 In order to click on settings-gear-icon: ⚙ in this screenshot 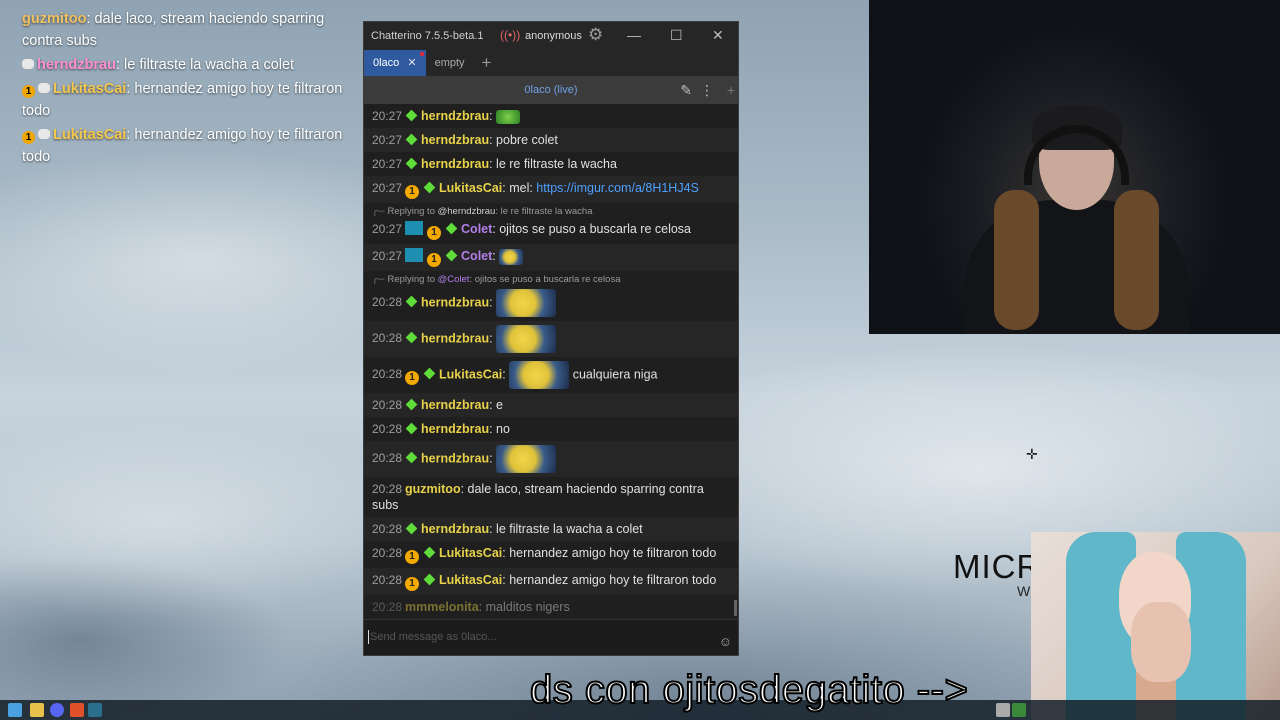, I will do `click(595, 35)`.